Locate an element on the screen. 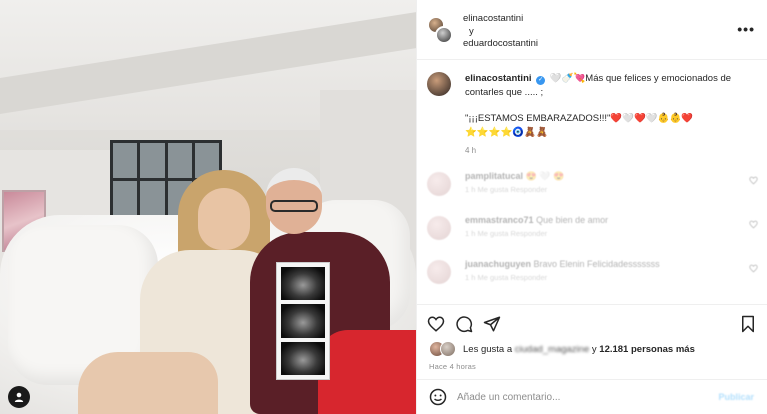 The width and height of the screenshot is (767, 414). caption-line3: ⭐⭐⭐⭐🧿🧸🧸 is located at coordinates (506, 132).